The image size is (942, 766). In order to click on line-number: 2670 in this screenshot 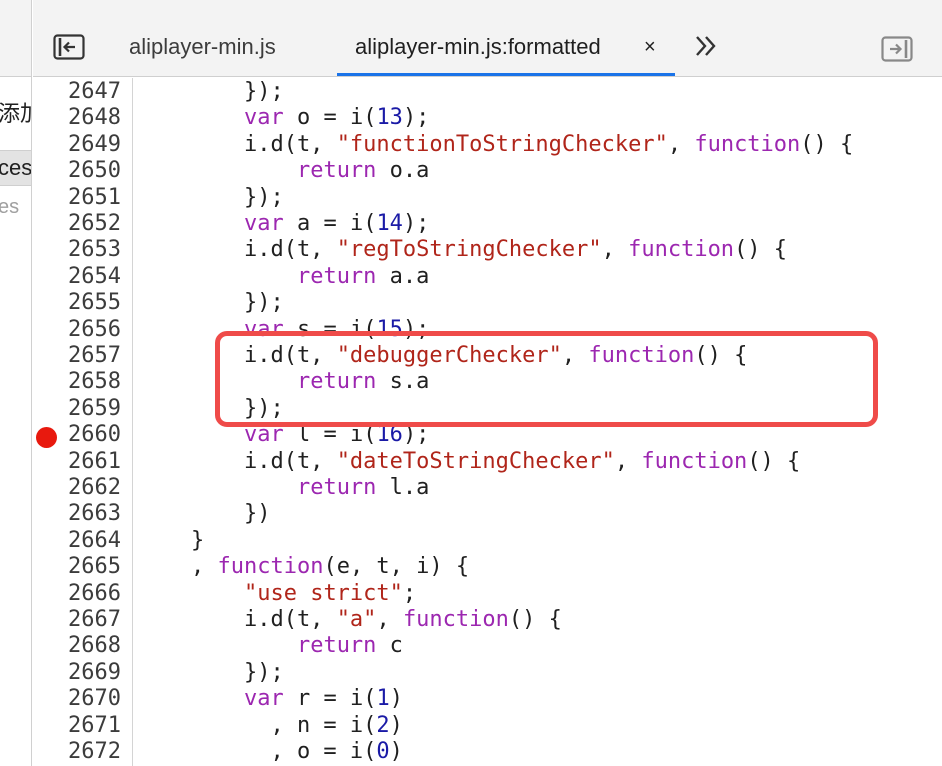, I will do `click(77, 699)`.